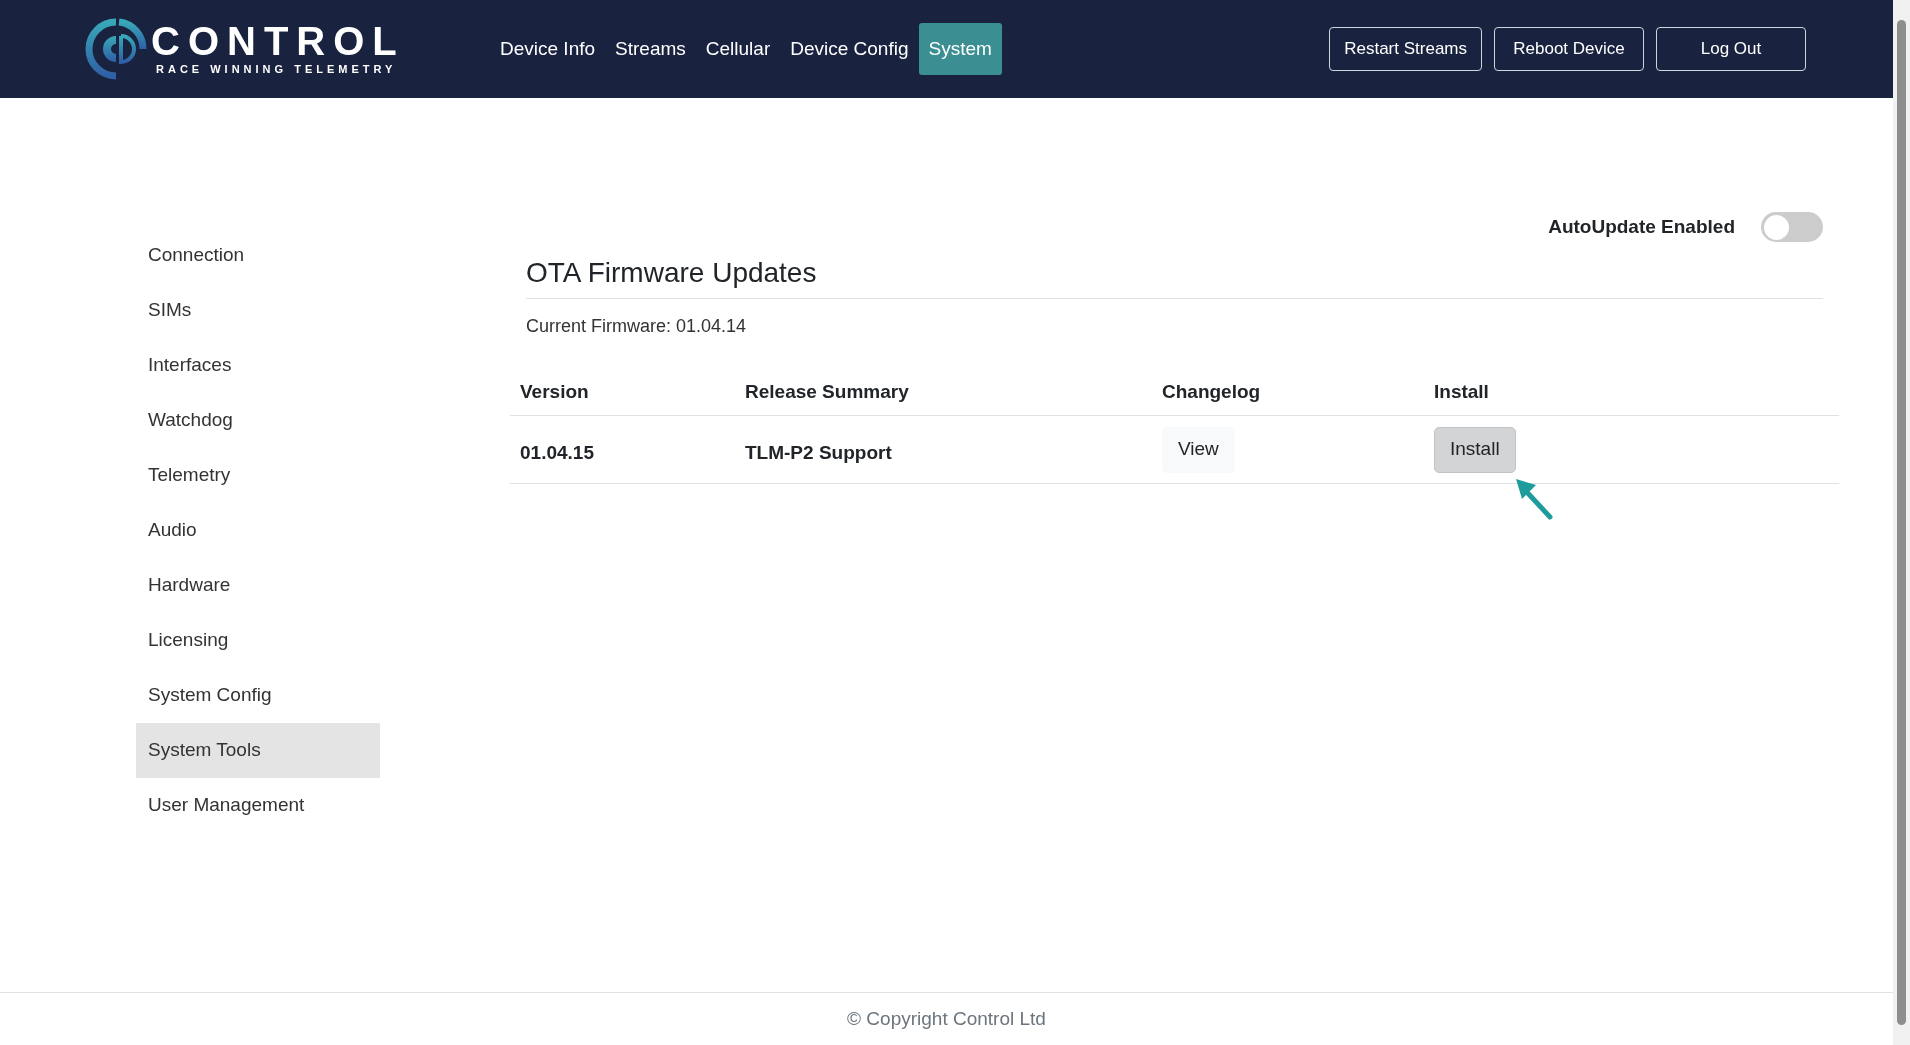  I want to click on sidebar-item: Connection, so click(258, 255).